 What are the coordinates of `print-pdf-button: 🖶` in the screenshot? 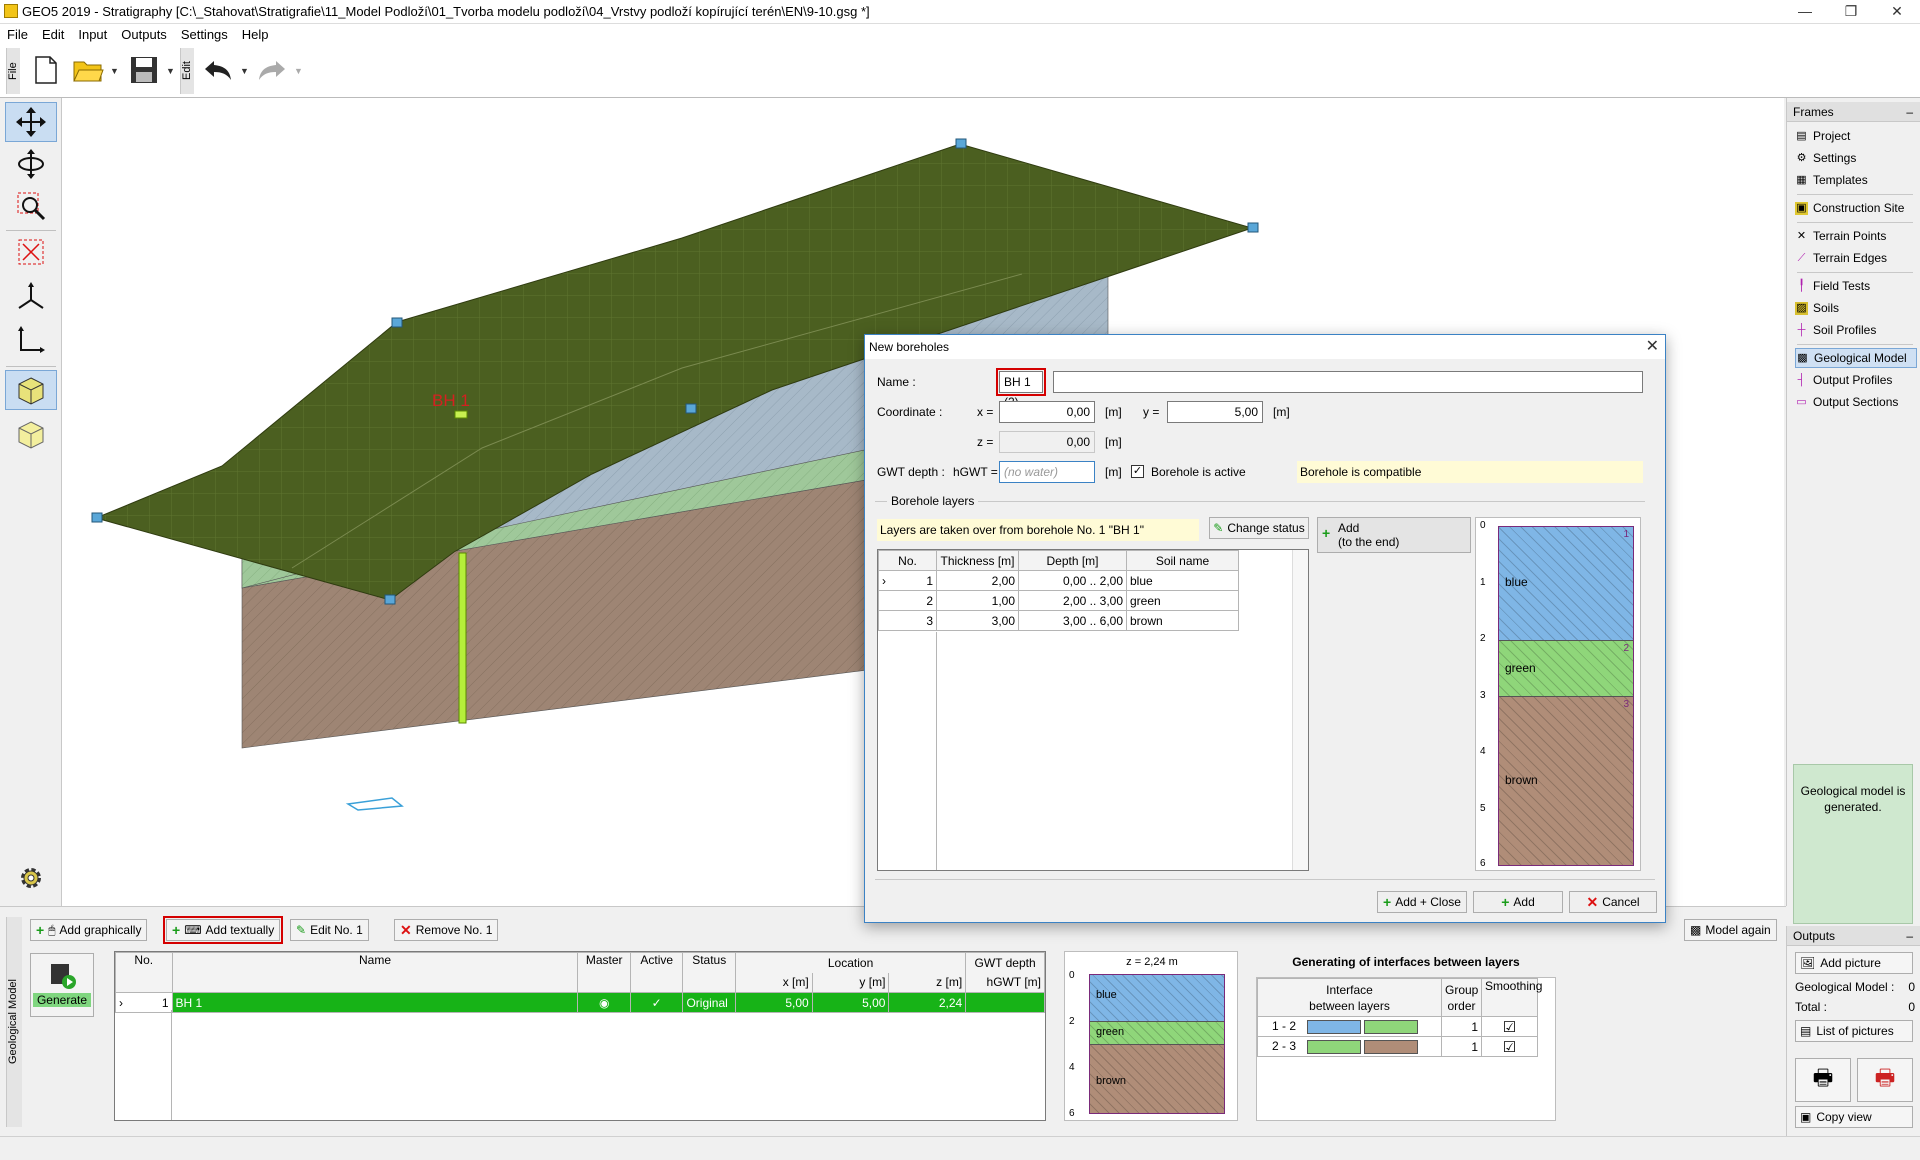 It's located at (1885, 1080).